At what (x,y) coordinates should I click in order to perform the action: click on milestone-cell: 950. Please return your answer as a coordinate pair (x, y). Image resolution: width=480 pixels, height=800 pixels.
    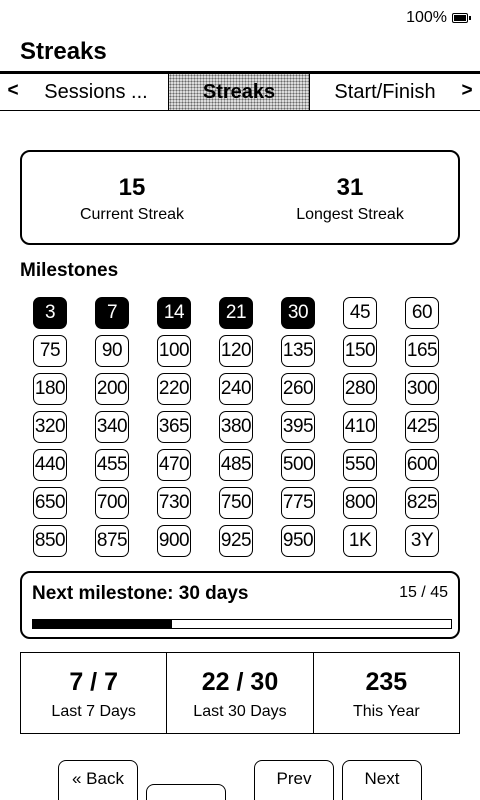
    Looking at the image, I should click on (298, 541).